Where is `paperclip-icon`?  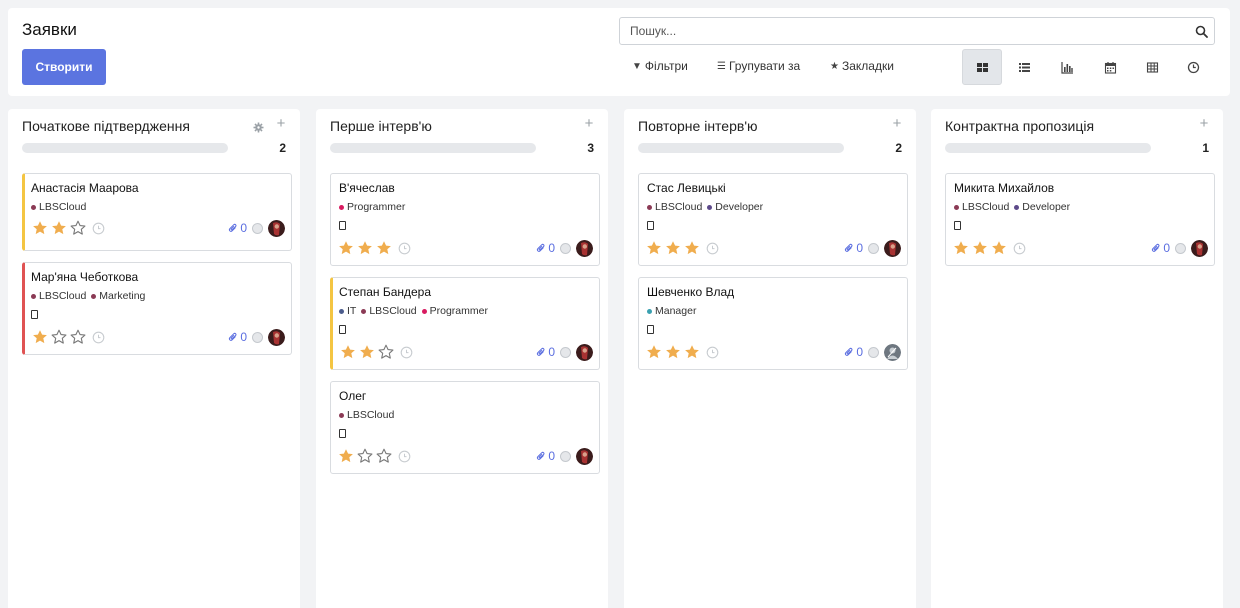
paperclip-icon is located at coordinates (849, 248).